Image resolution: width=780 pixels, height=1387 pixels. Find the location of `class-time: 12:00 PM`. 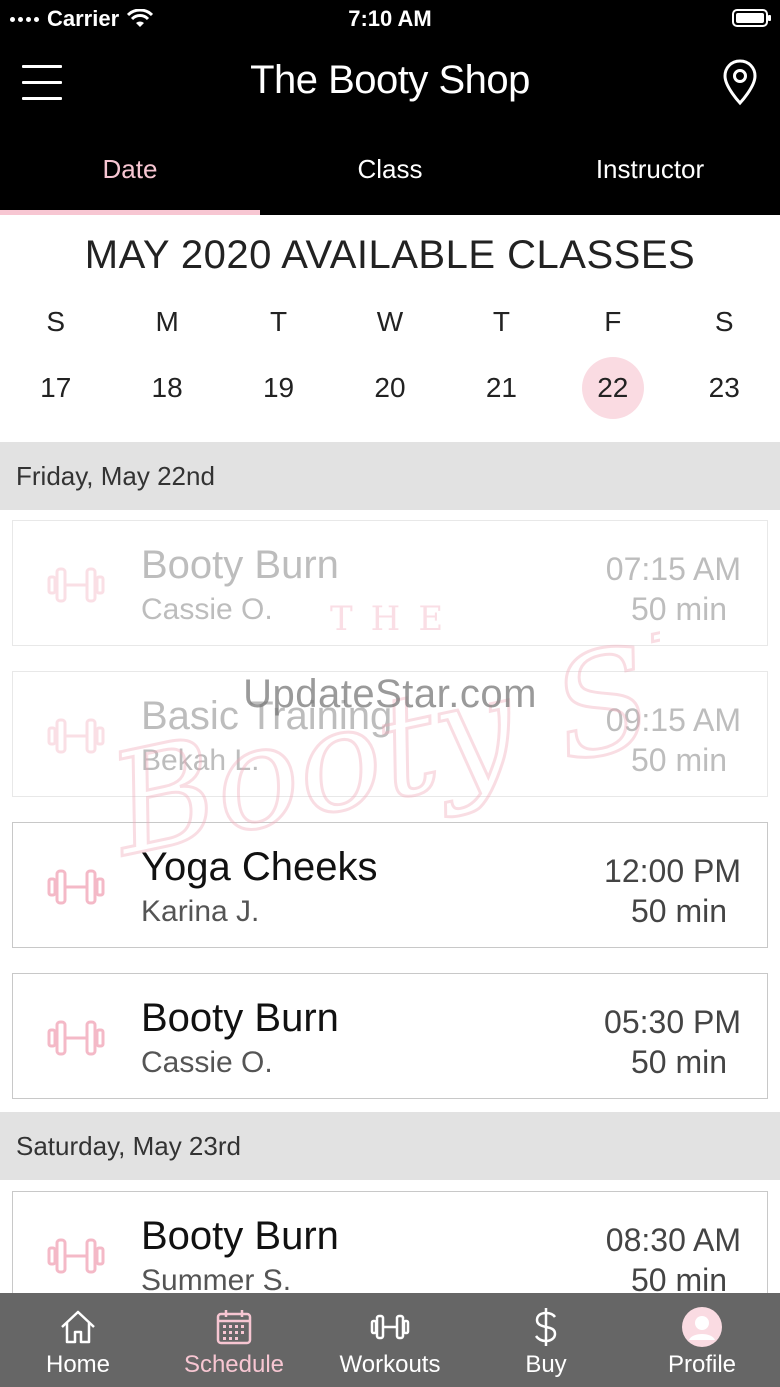

class-time: 12:00 PM is located at coordinates (672, 871).